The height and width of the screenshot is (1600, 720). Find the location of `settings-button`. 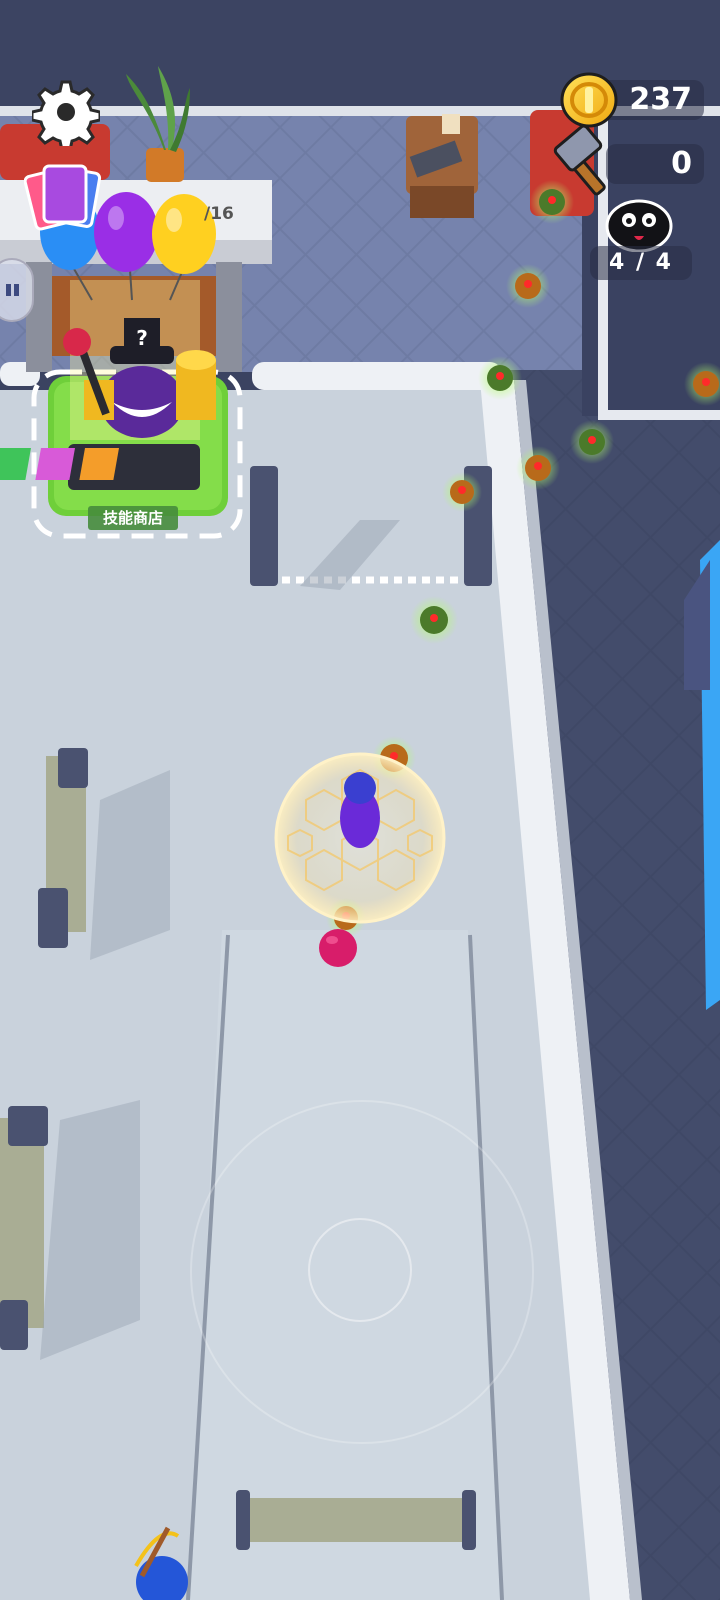

settings-button is located at coordinates (66, 115).